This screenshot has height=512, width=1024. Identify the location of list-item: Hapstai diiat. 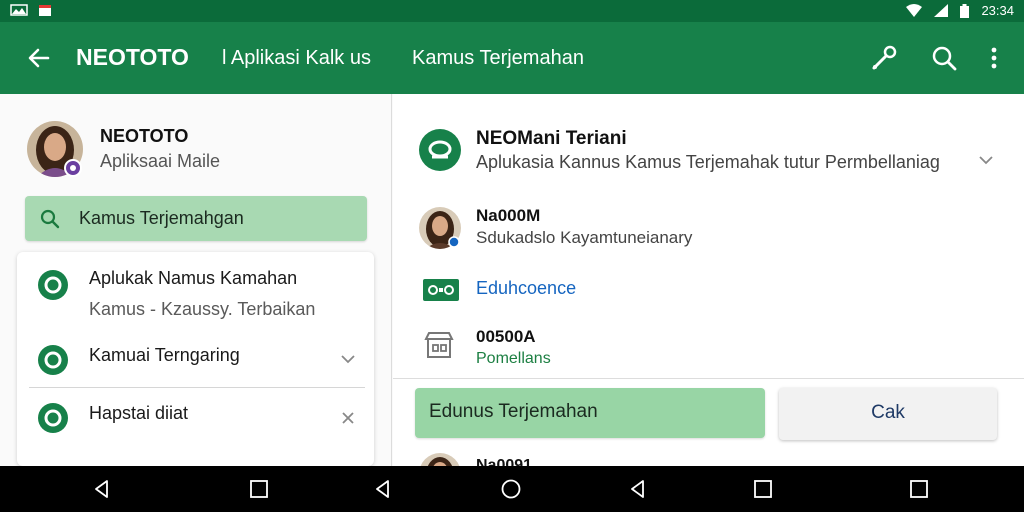
(195, 418).